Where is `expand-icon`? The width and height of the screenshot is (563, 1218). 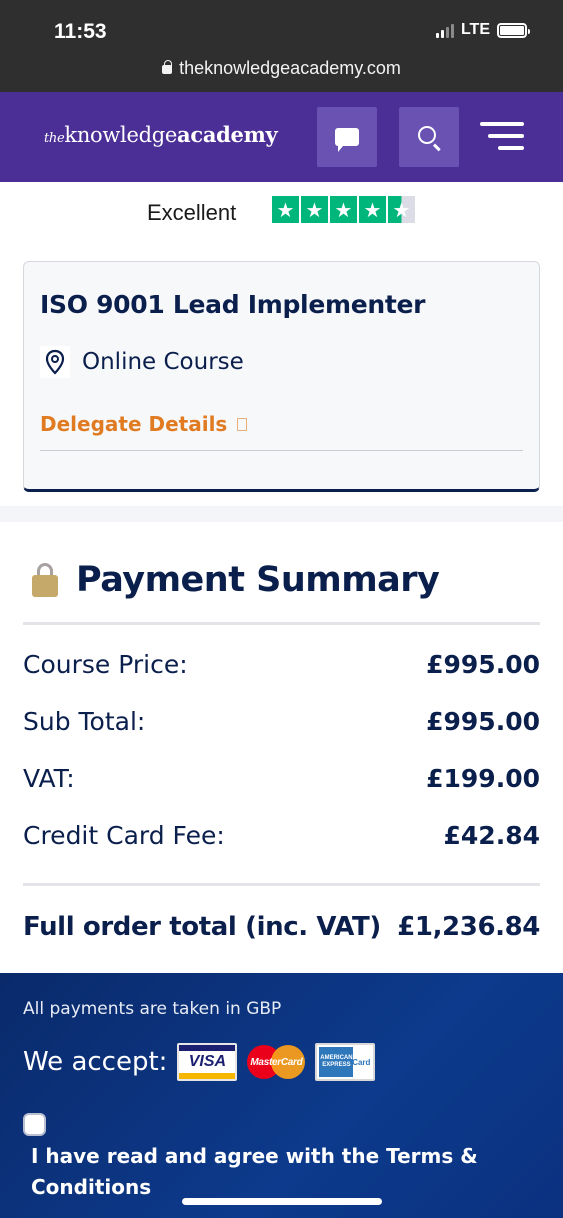 expand-icon is located at coordinates (242, 424).